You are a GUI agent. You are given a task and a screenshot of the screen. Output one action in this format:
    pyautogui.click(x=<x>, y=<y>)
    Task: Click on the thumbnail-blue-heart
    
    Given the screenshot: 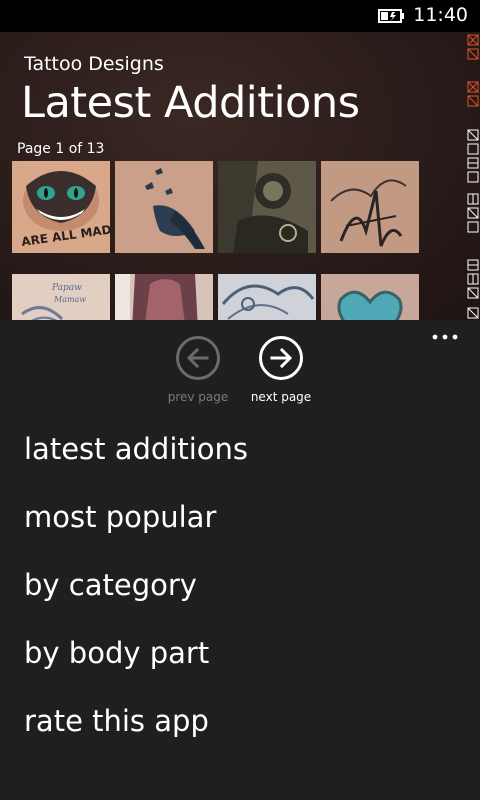 What is the action you would take?
    pyautogui.click(x=370, y=297)
    